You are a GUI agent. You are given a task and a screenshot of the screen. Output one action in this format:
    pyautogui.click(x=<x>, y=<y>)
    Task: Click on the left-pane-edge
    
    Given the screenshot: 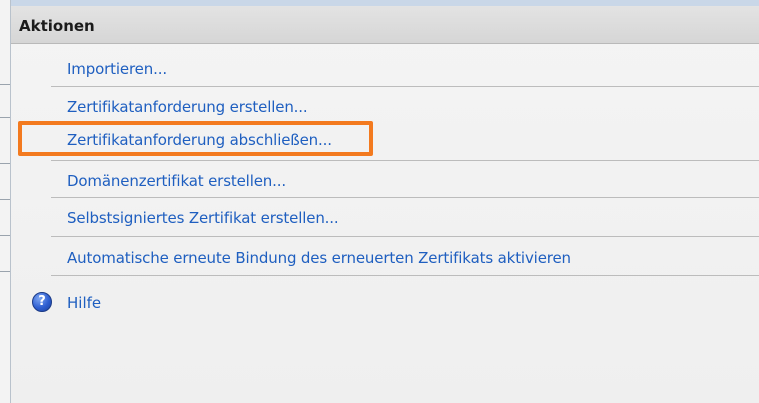 What is the action you would take?
    pyautogui.click(x=5, y=201)
    